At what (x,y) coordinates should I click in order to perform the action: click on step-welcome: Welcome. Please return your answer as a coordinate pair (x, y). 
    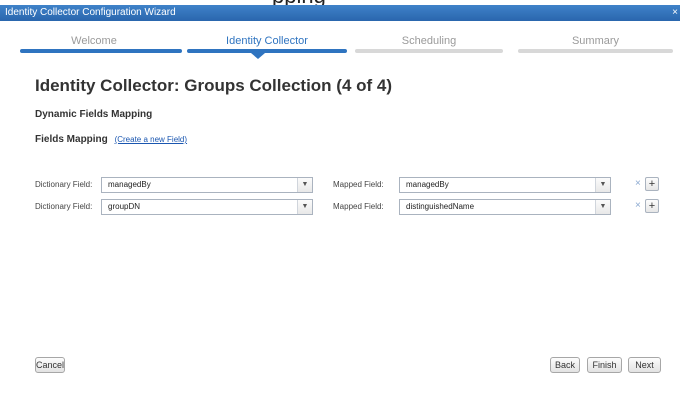
    Looking at the image, I should click on (94, 41).